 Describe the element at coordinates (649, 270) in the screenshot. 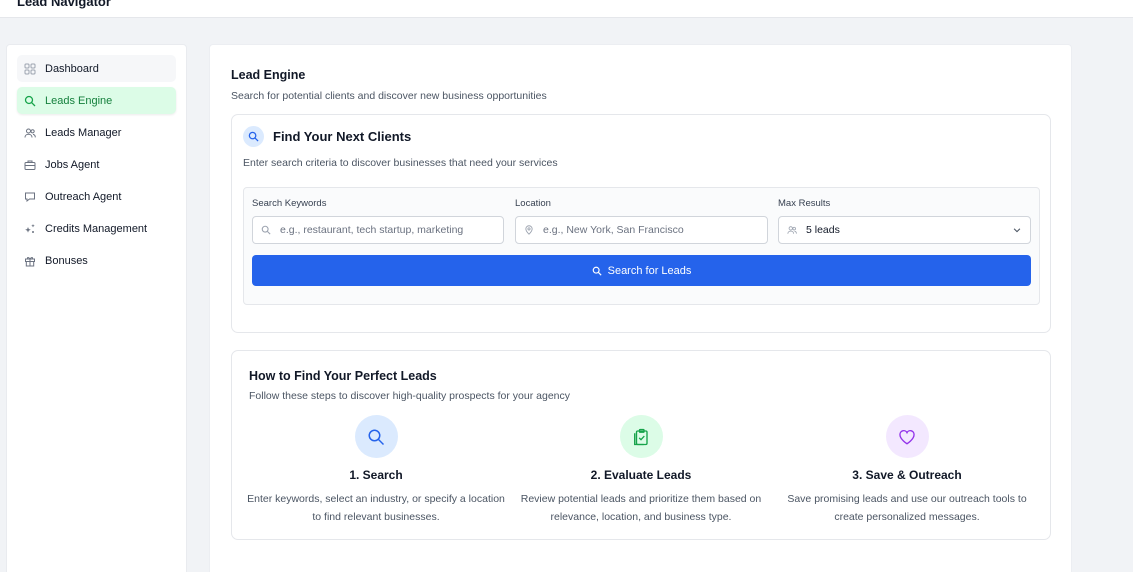

I see `search-button-label: Search for Leads` at that location.